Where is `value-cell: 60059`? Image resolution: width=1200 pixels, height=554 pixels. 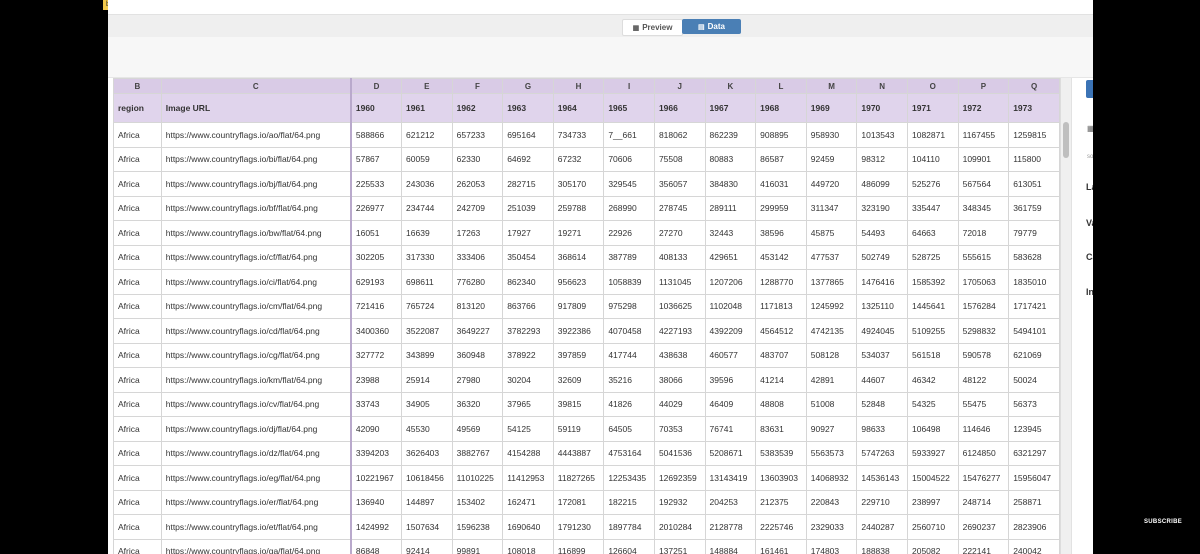
value-cell: 60059 is located at coordinates (427, 159).